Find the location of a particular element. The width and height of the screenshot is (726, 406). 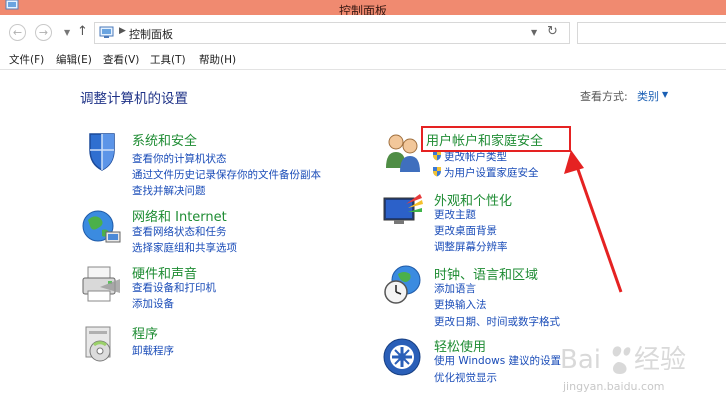

watermark-url: jingyan.baidu.com is located at coordinates (614, 386).